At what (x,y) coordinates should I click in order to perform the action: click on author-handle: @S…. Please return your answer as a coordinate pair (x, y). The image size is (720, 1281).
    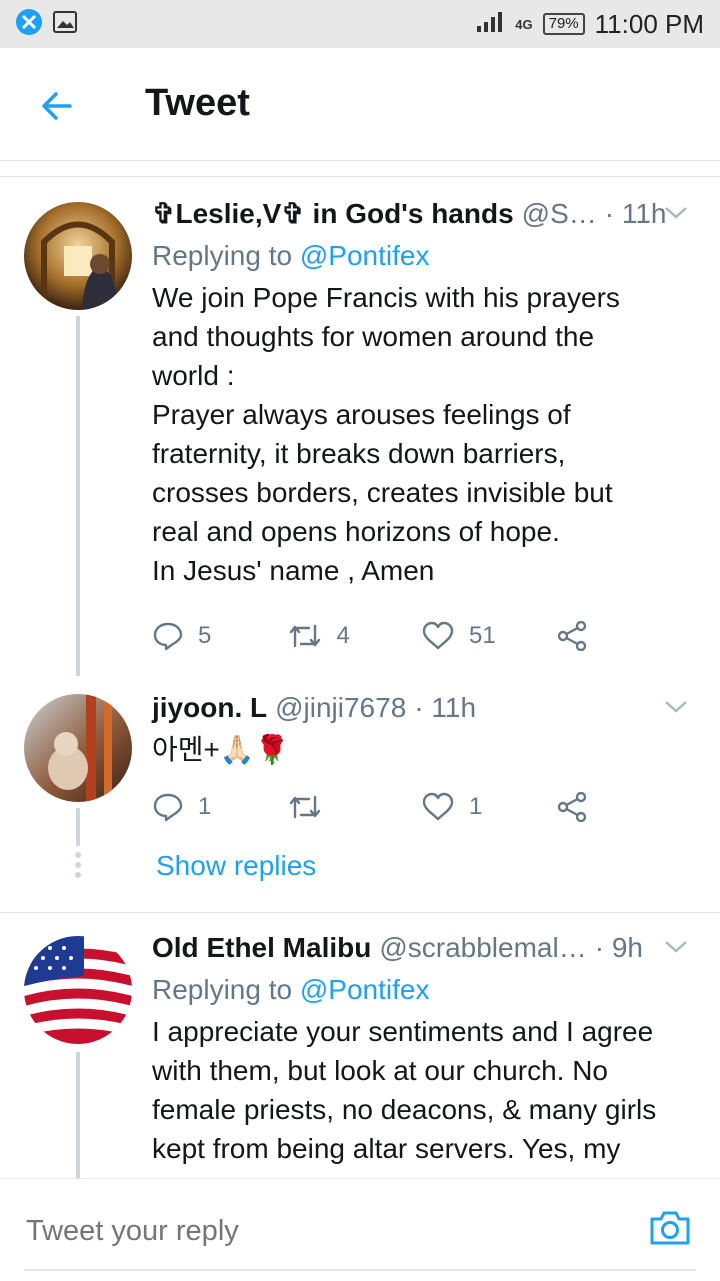
    Looking at the image, I should click on (559, 214).